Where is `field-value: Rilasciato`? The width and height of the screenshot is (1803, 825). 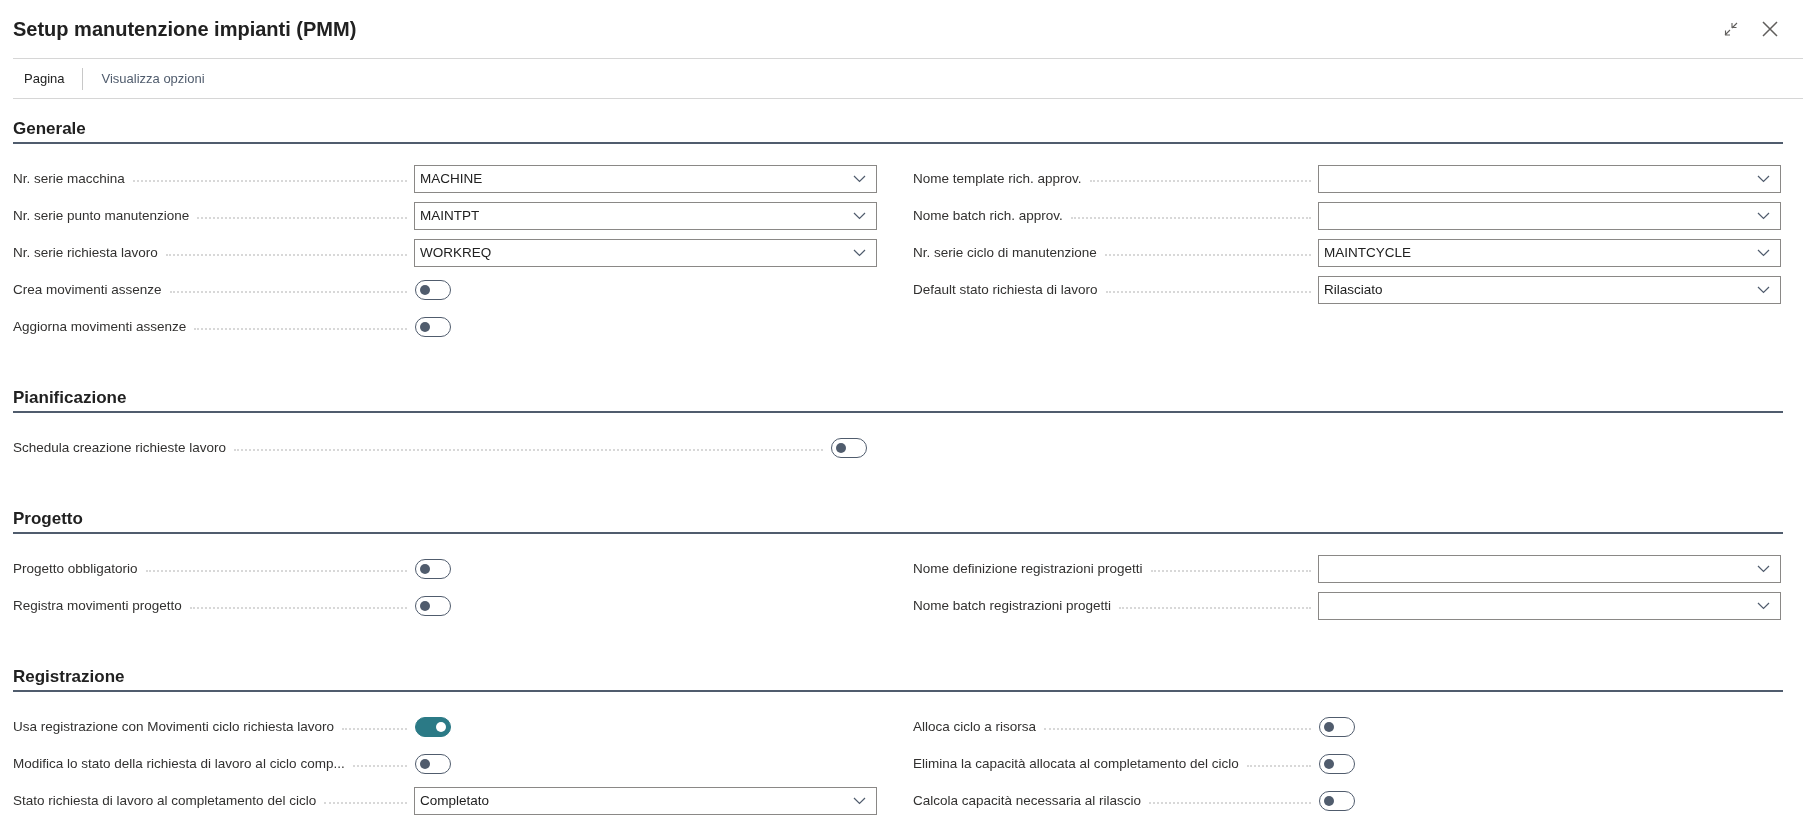
field-value: Rilasciato is located at coordinates (1353, 289).